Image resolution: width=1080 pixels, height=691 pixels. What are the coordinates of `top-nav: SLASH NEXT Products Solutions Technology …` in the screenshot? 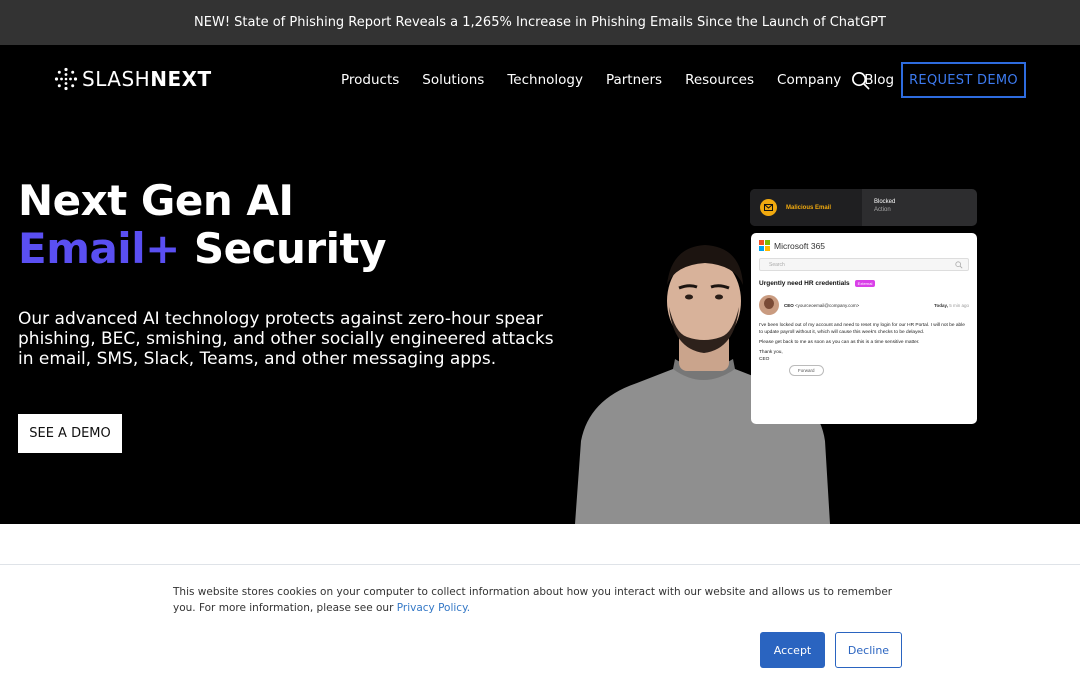 It's located at (540, 80).